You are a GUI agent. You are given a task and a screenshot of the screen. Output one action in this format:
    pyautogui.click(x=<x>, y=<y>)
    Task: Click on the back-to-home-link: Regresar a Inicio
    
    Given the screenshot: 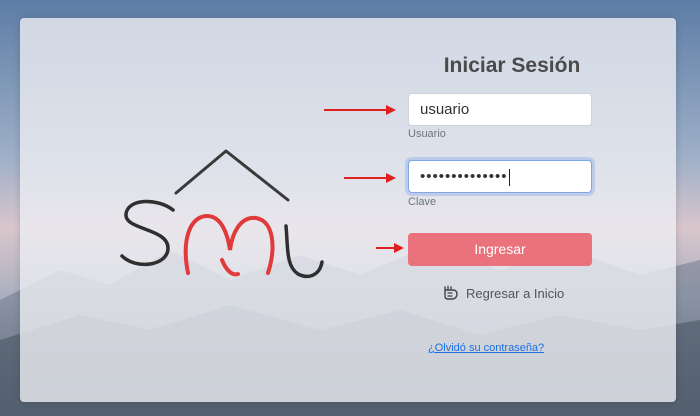 What is the action you would take?
    pyautogui.click(x=503, y=293)
    